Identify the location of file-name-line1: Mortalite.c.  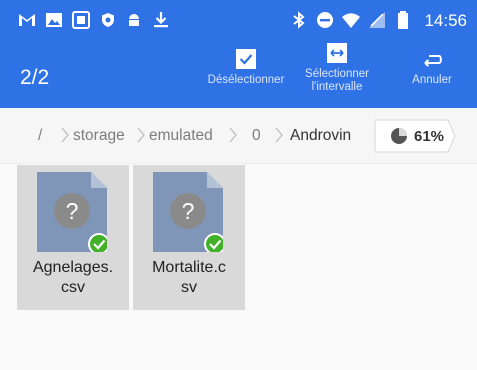
(189, 267).